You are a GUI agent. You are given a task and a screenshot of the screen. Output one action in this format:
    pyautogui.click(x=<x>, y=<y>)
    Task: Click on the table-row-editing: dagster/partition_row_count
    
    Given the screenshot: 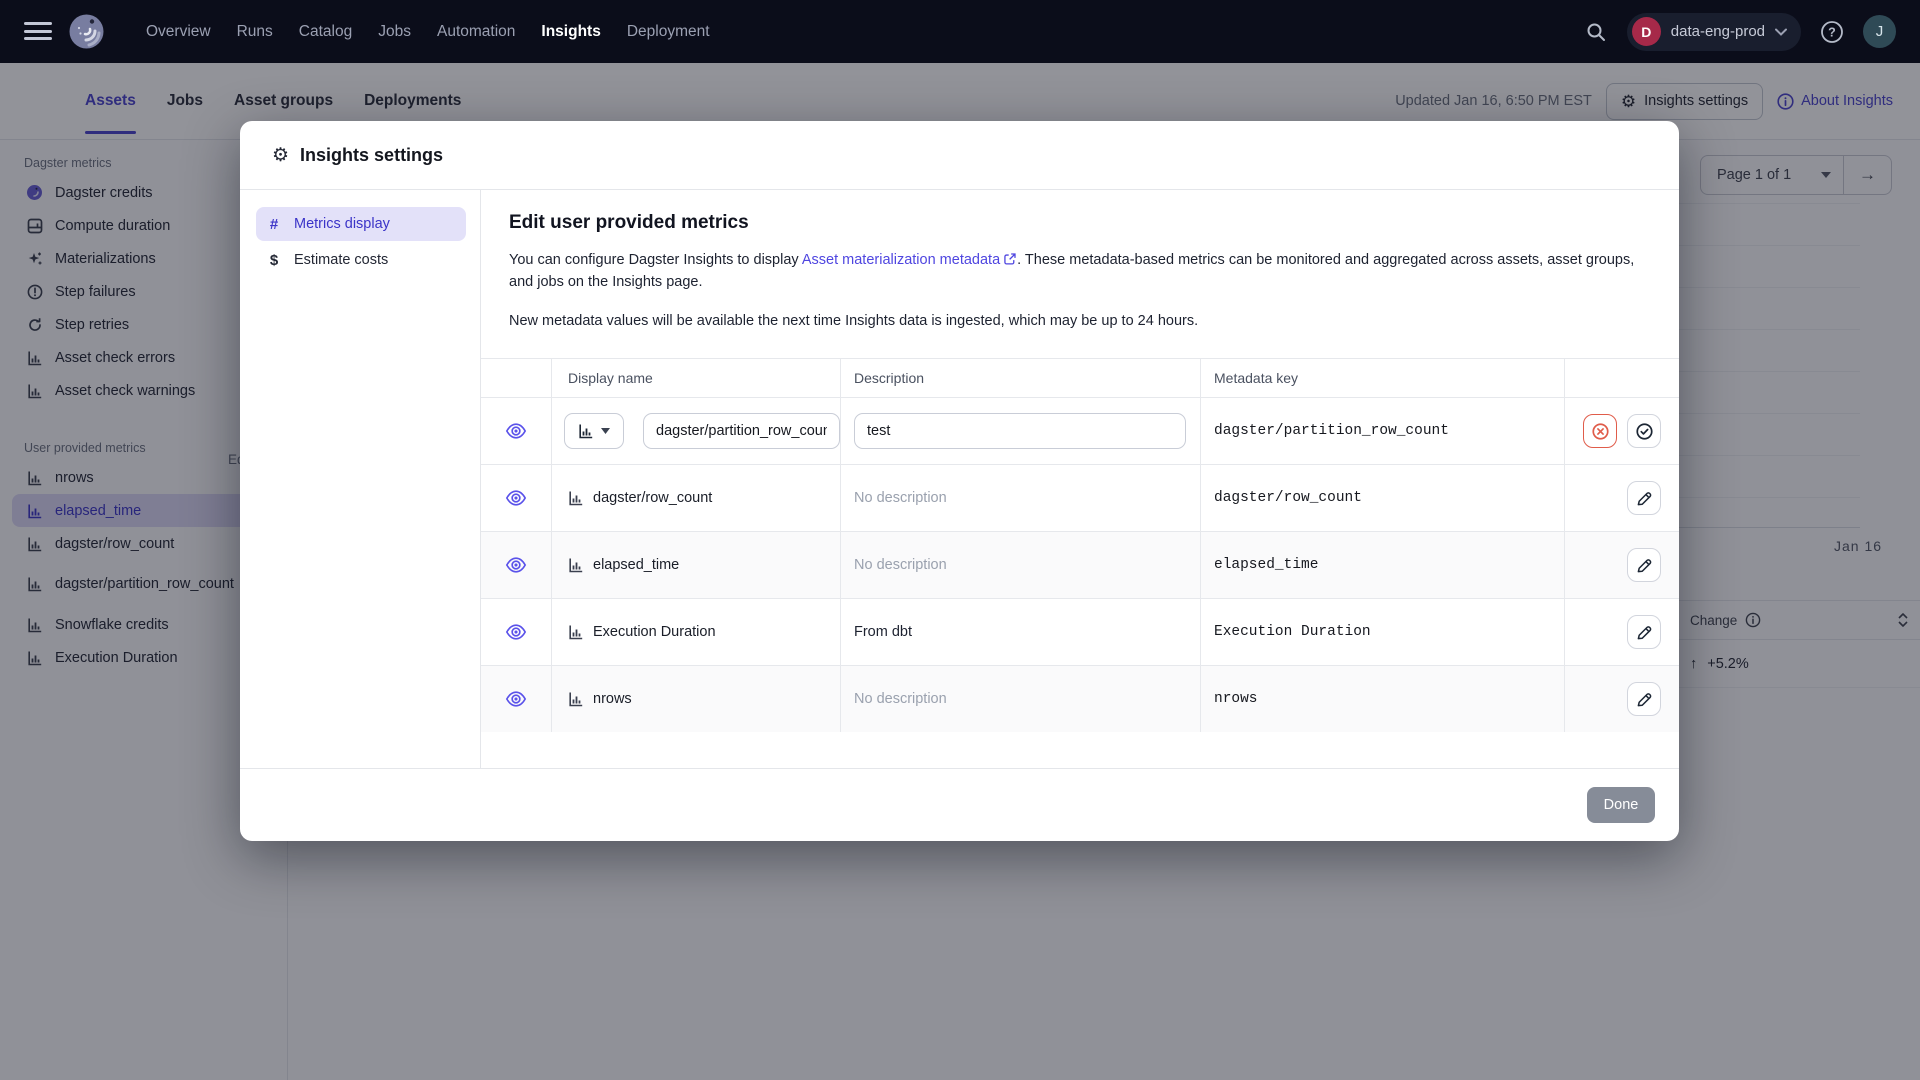 What is the action you would take?
    pyautogui.click(x=1080, y=430)
    